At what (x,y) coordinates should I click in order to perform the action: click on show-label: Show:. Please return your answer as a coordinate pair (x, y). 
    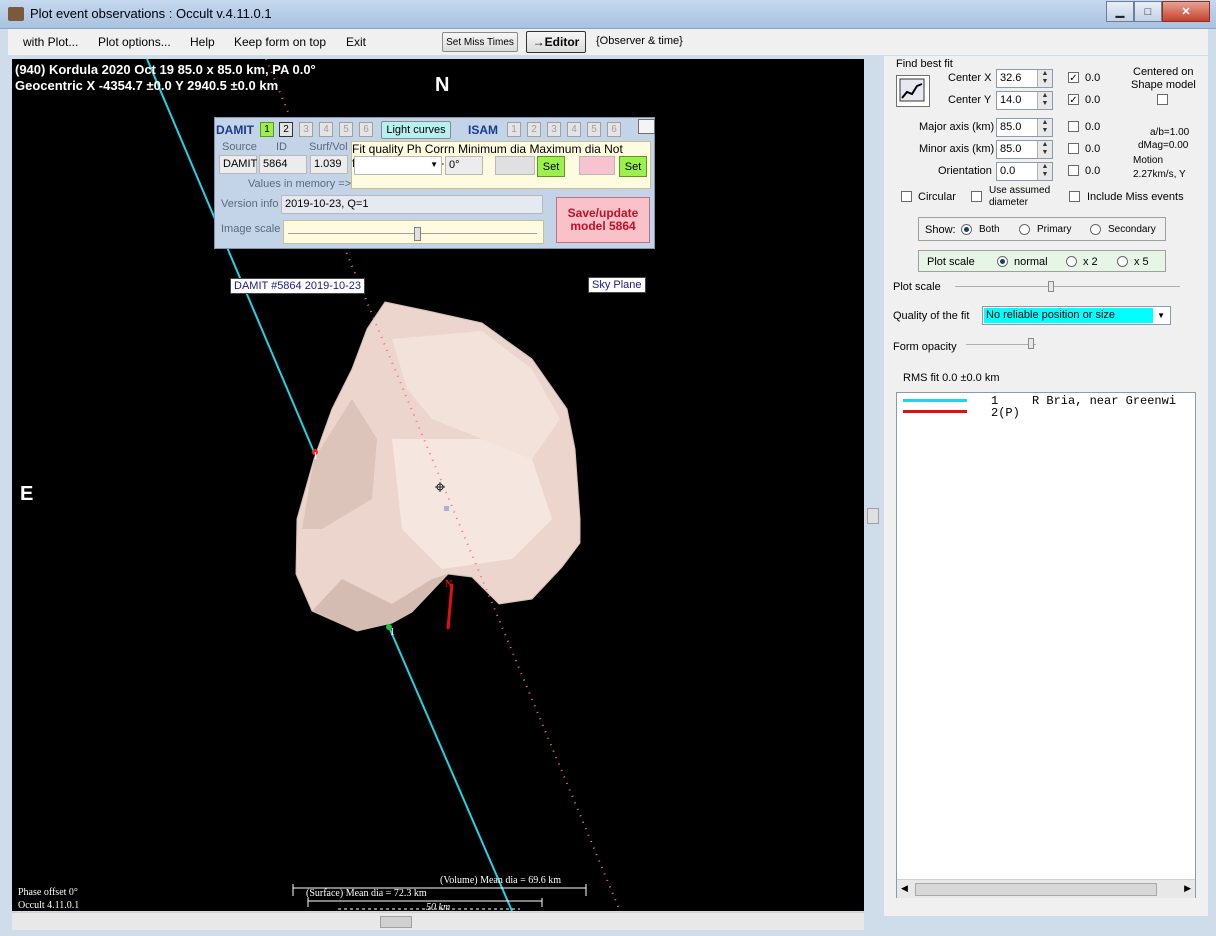
    Looking at the image, I should click on (940, 230).